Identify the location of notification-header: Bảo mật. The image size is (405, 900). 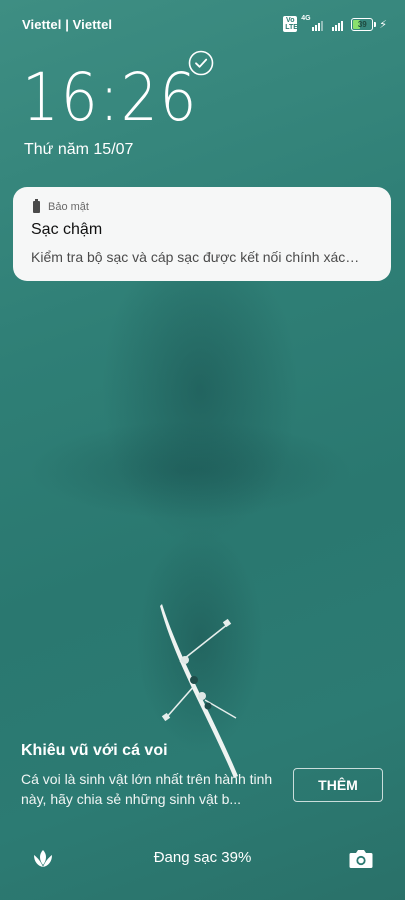
(61, 206).